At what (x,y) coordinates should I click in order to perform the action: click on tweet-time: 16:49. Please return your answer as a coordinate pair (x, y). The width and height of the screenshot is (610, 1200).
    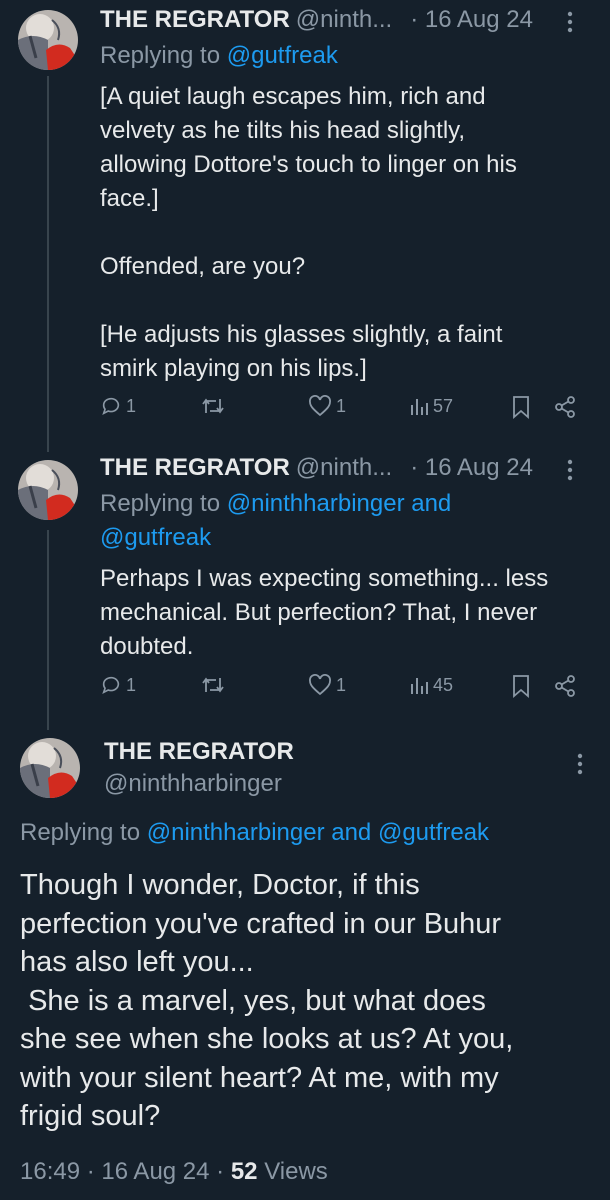
    Looking at the image, I should click on (50, 1171).